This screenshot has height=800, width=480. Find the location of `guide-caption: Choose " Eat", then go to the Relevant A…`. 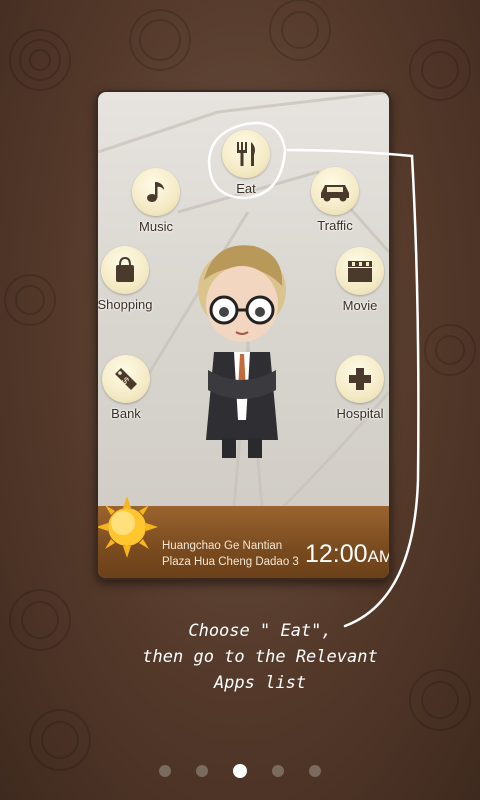

guide-caption: Choose " Eat", then go to the Relevant A… is located at coordinates (260, 657).